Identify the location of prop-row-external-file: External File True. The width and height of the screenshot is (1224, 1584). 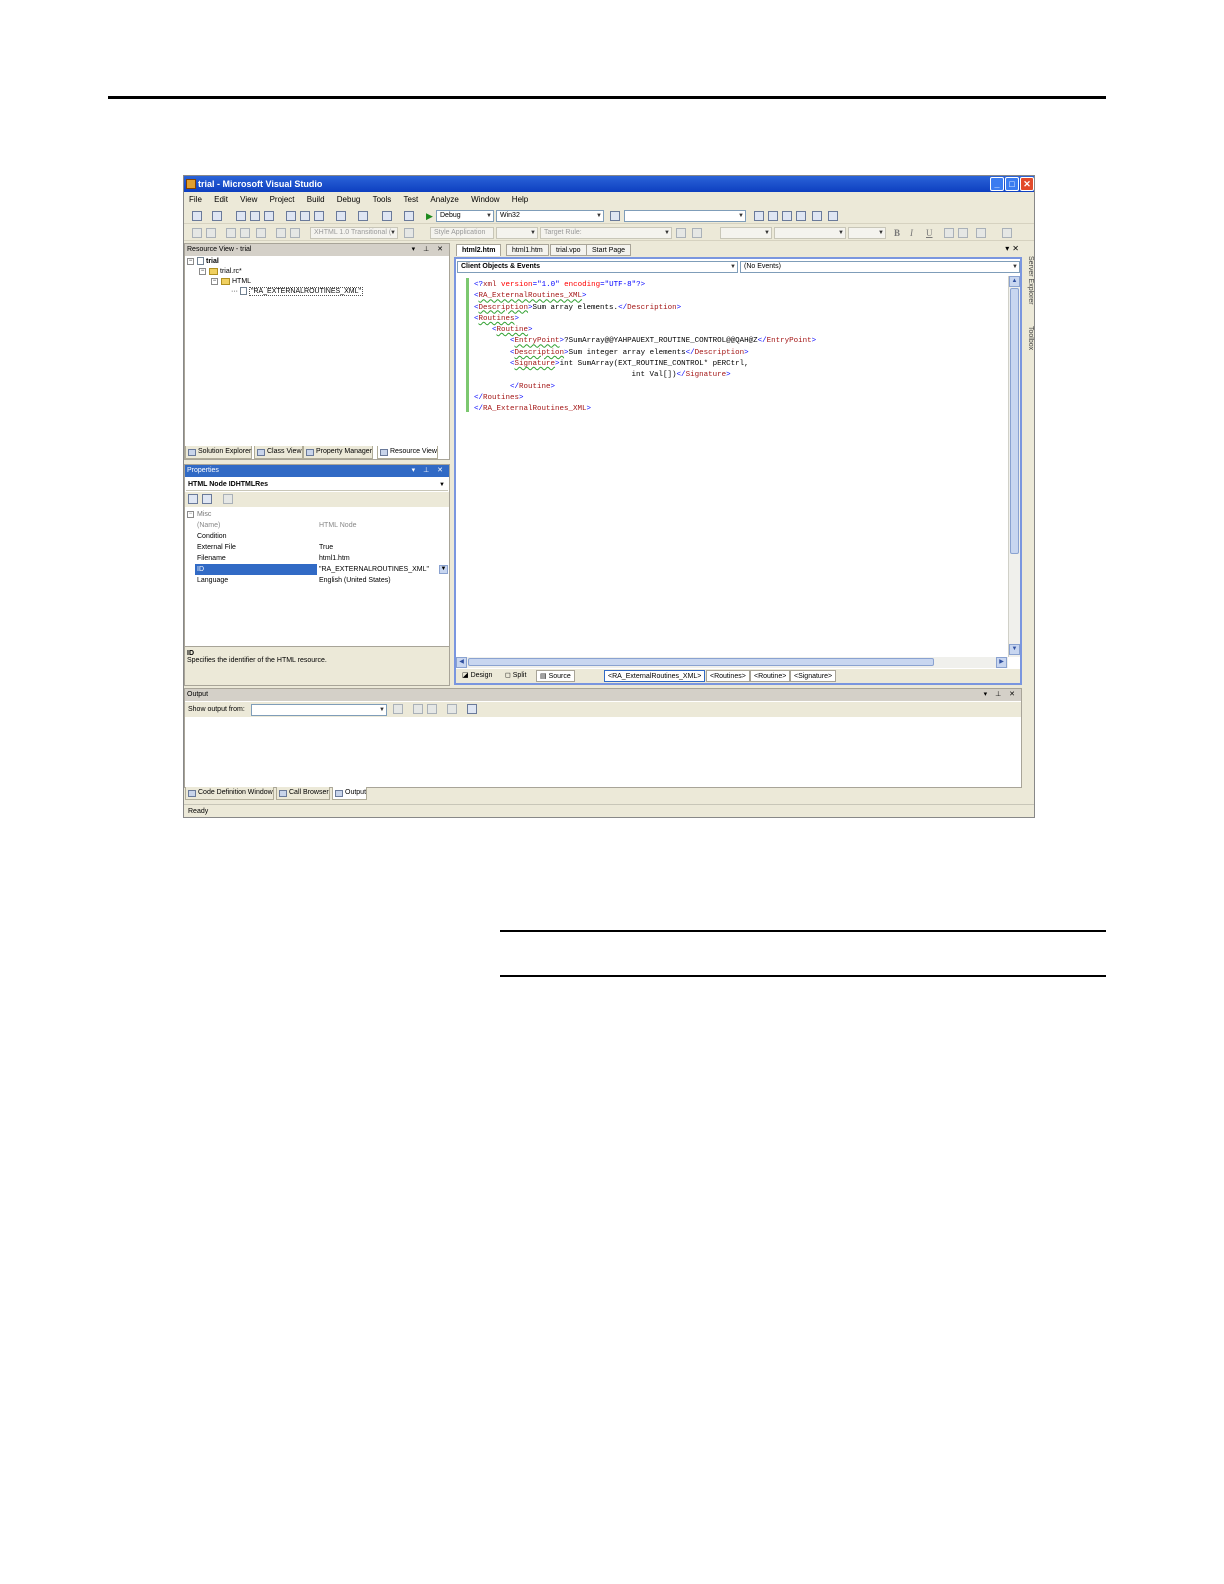
(318, 547).